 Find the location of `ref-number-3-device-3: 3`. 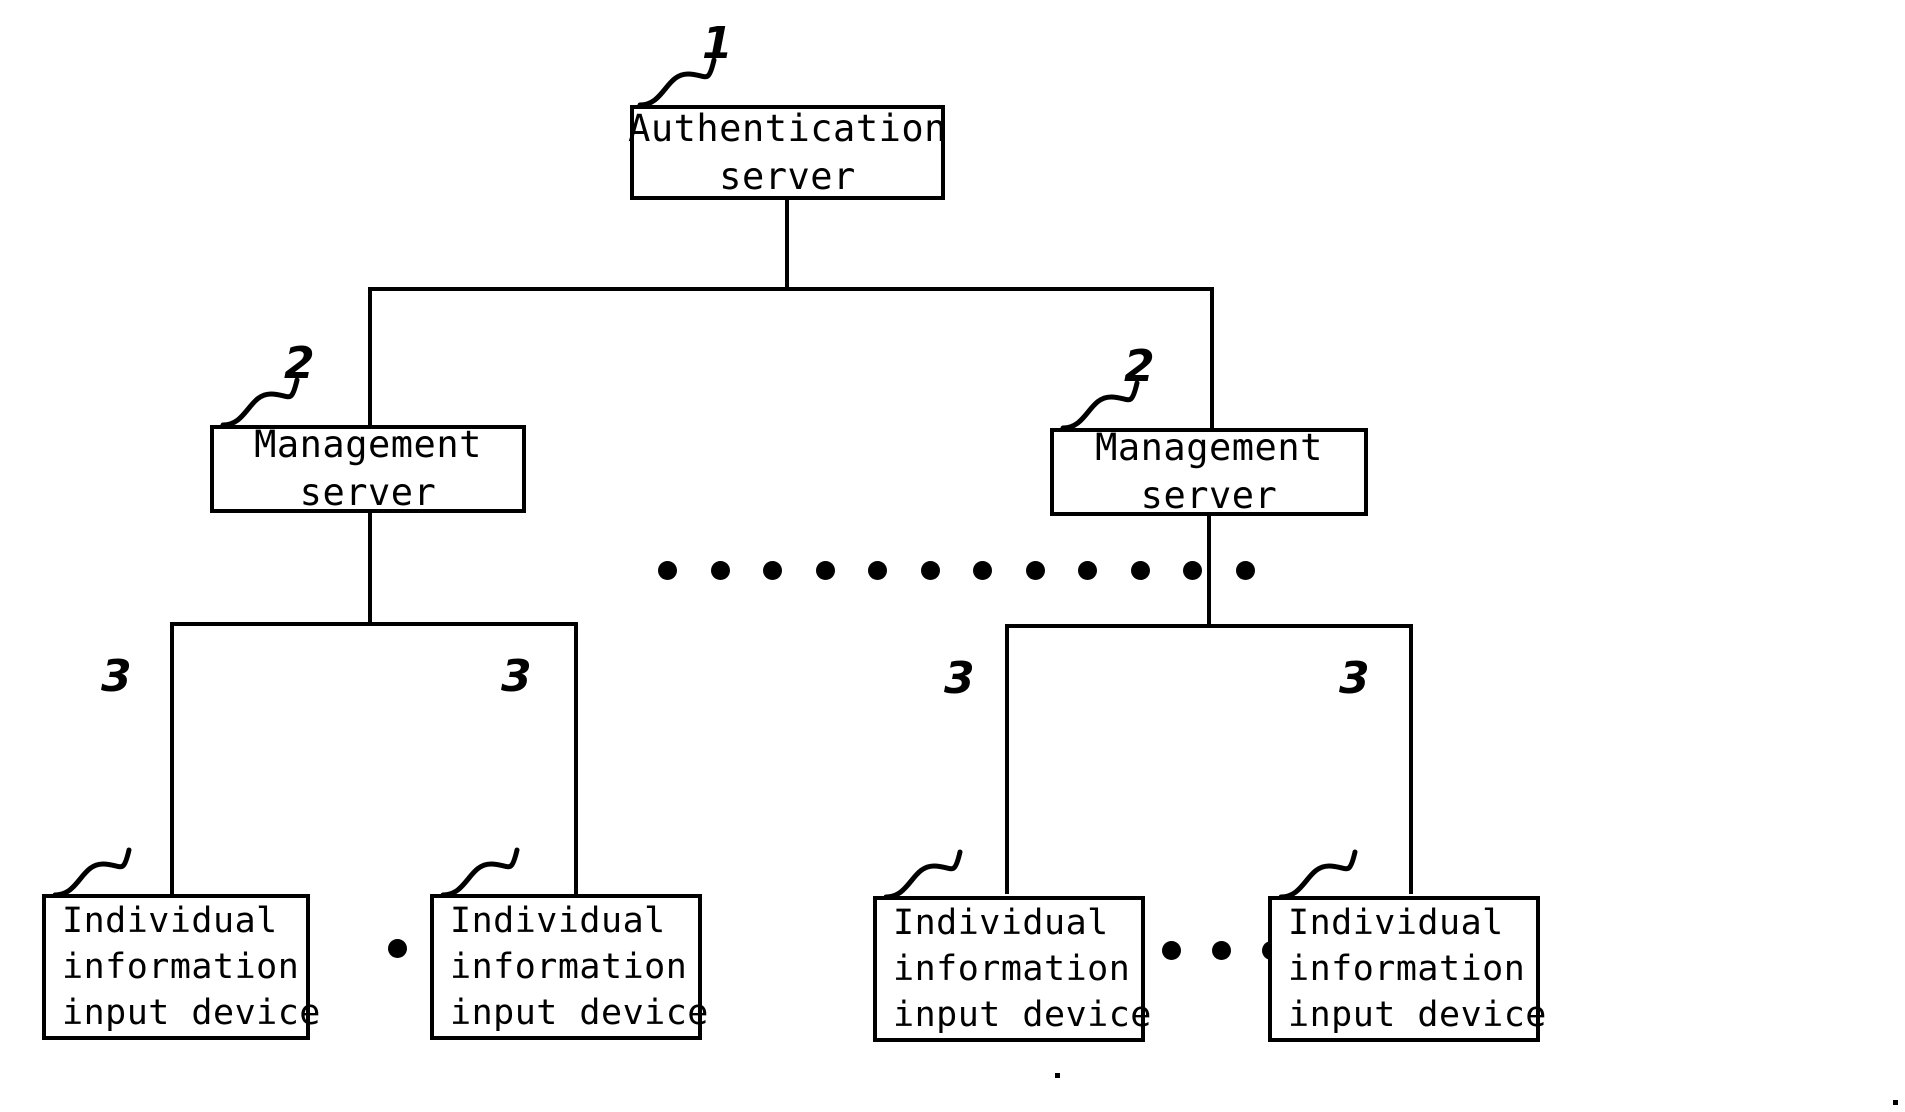

ref-number-3-device-3: 3 is located at coordinates (959, 678).